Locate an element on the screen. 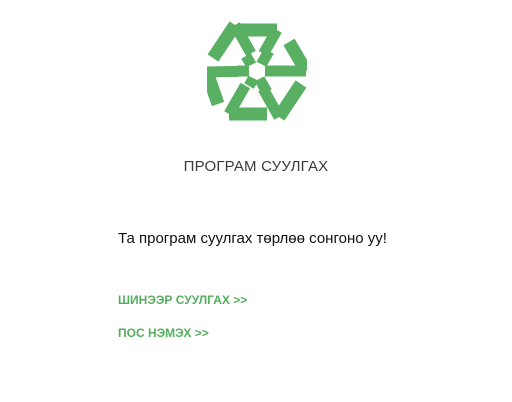  page-title: ПРОГРАМ СУУЛГАХ is located at coordinates (256, 166).